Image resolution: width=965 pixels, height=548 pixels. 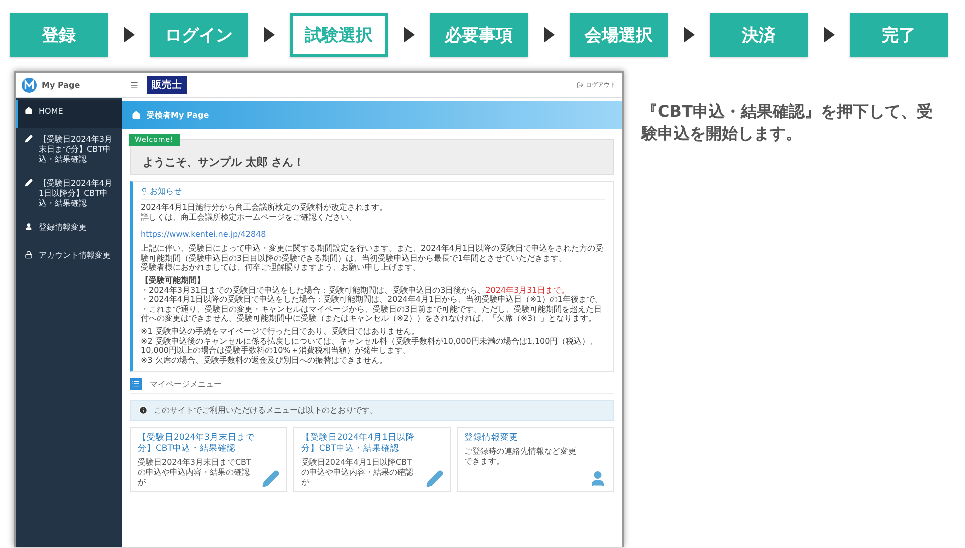 What do you see at coordinates (197, 444) in the screenshot?
I see `card-title: 【受験日2024年3月末日まで分】CBT申込・結果確認` at bounding box center [197, 444].